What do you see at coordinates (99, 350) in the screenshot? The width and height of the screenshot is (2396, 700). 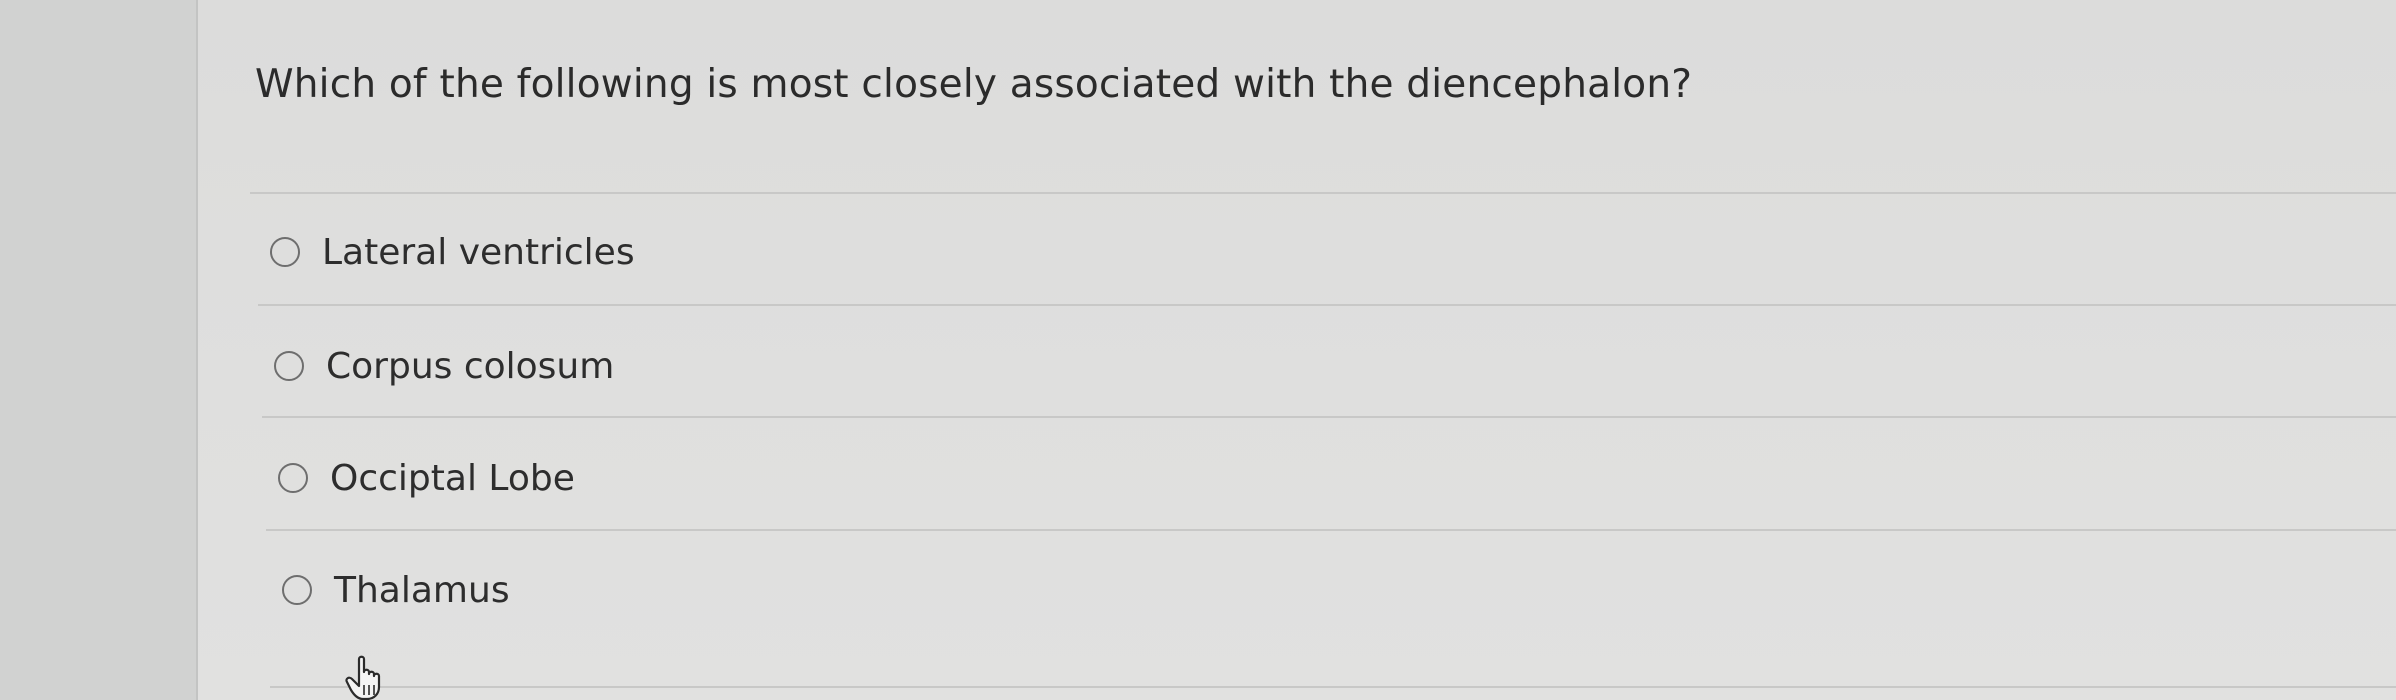 I see `left-margin` at bounding box center [99, 350].